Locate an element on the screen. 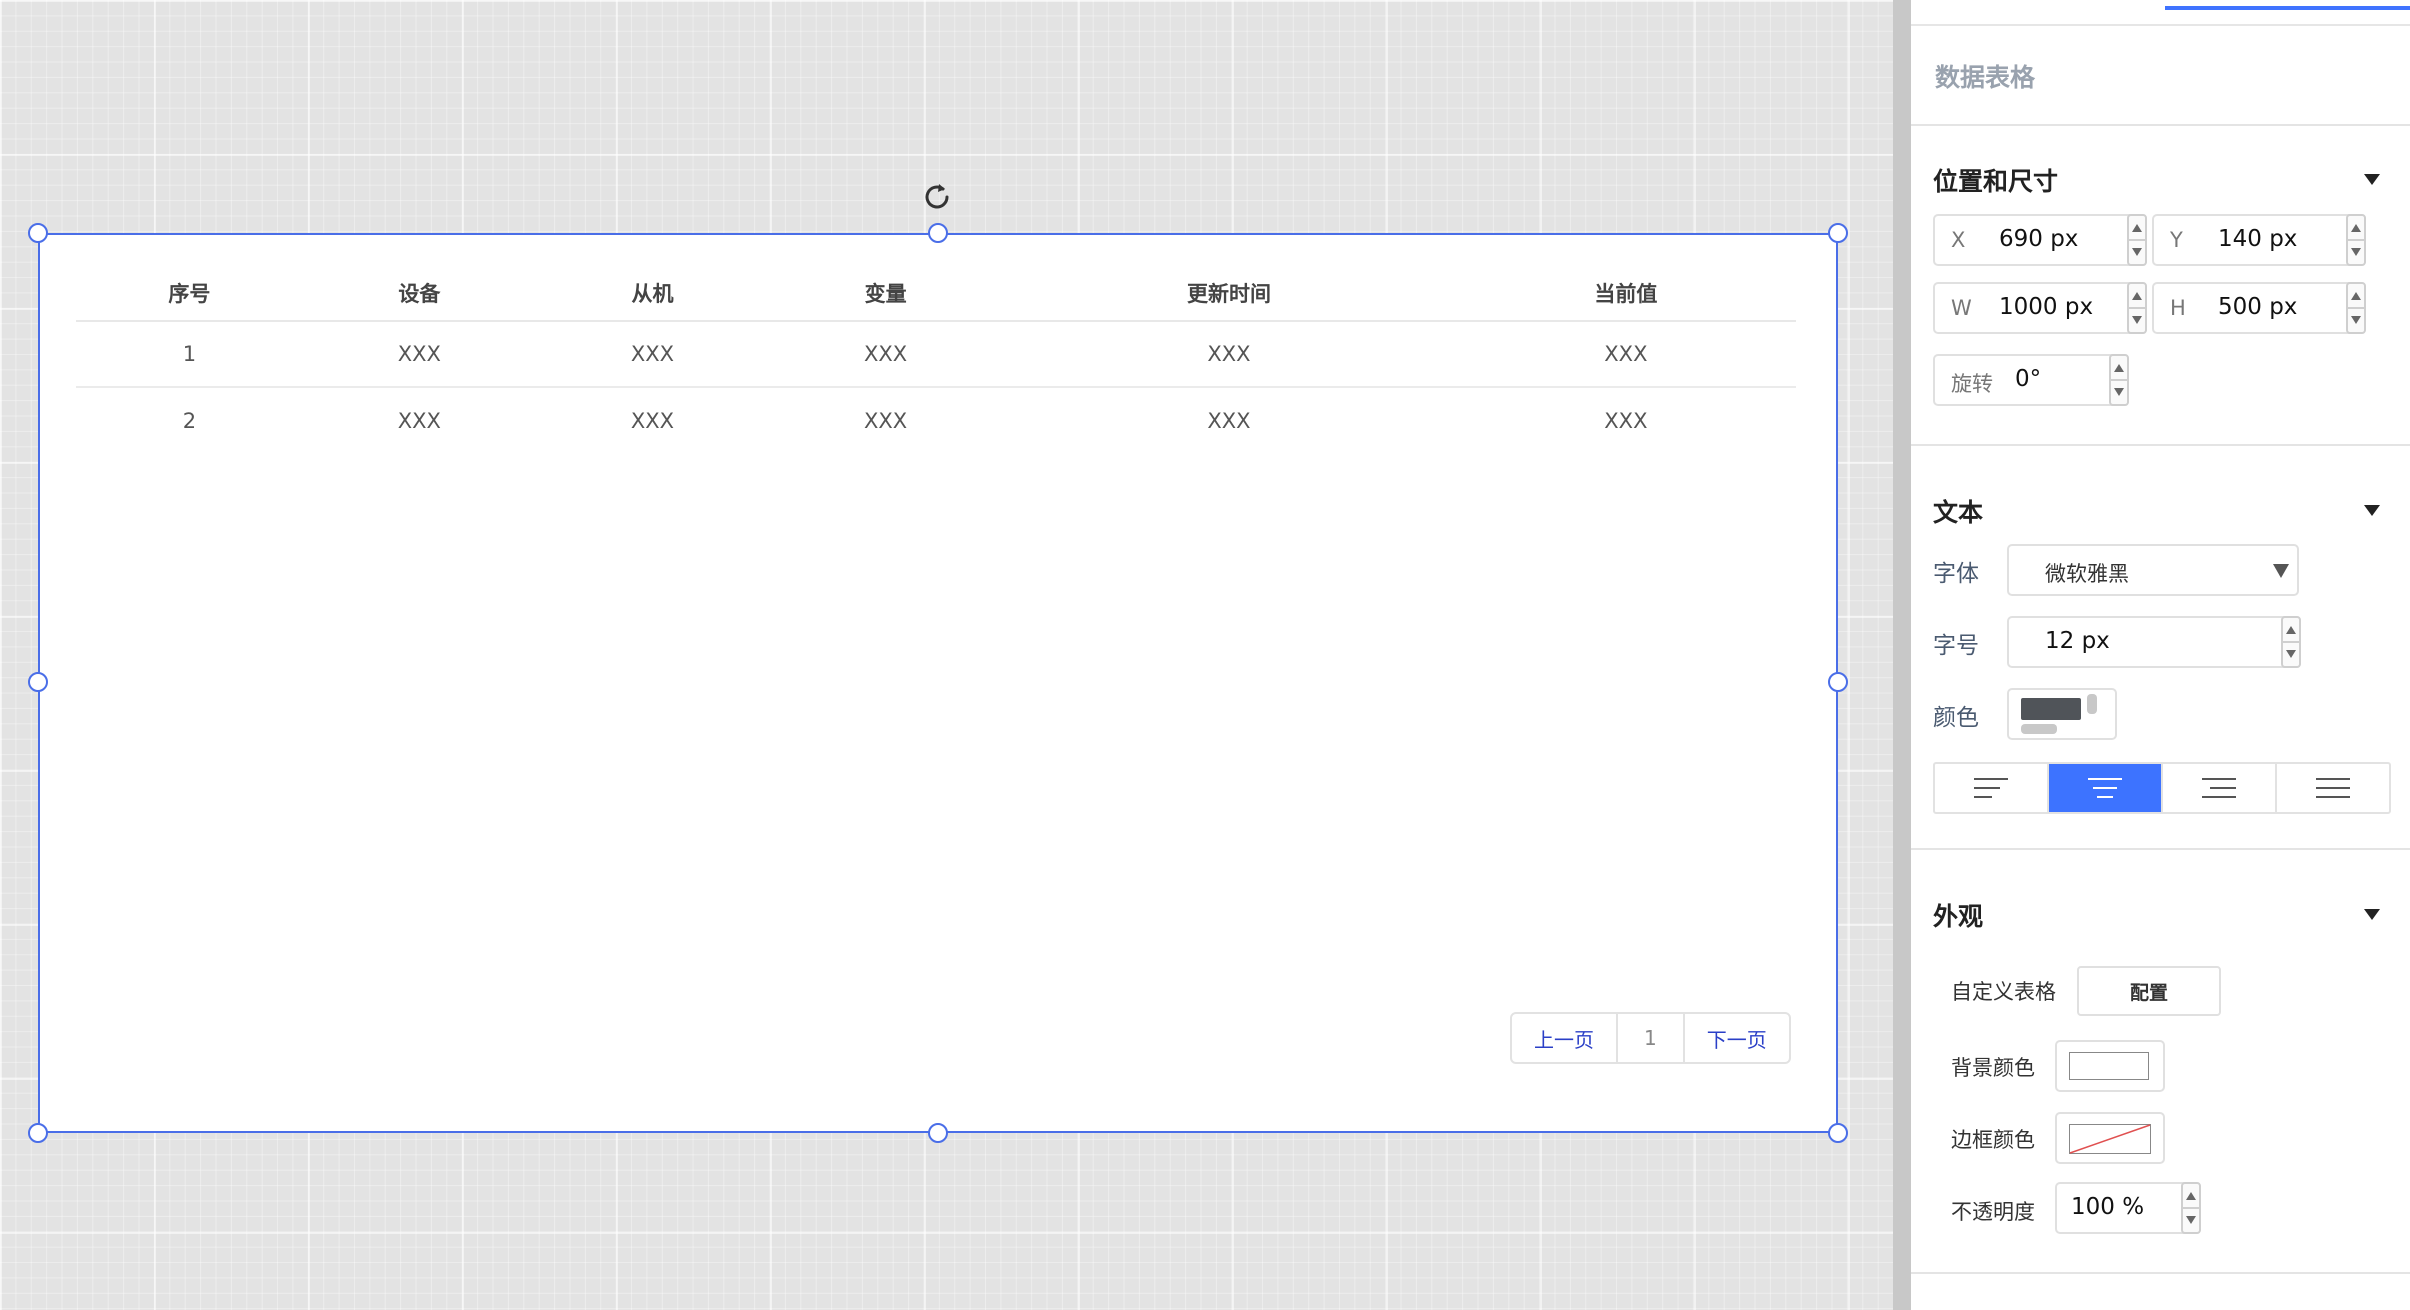 Image resolution: width=2410 pixels, height=1310 pixels. rotation-input: 旋转 0° is located at coordinates (2031, 380).